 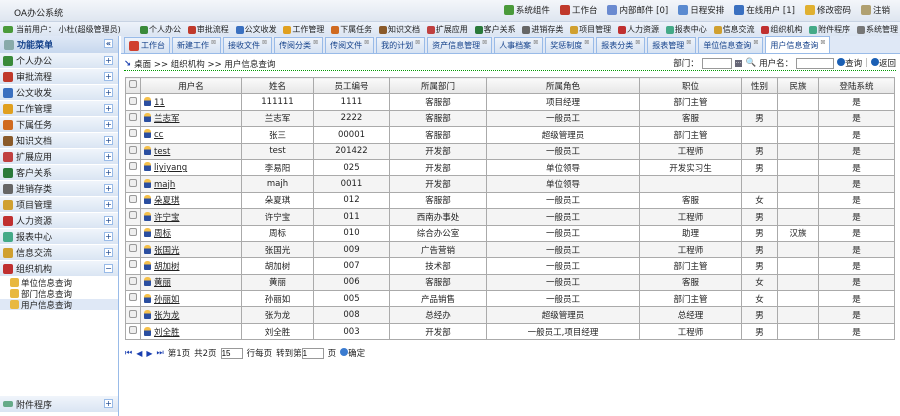 I want to click on sidebar-item-5: 知识文档 +, so click(x=59, y=141).